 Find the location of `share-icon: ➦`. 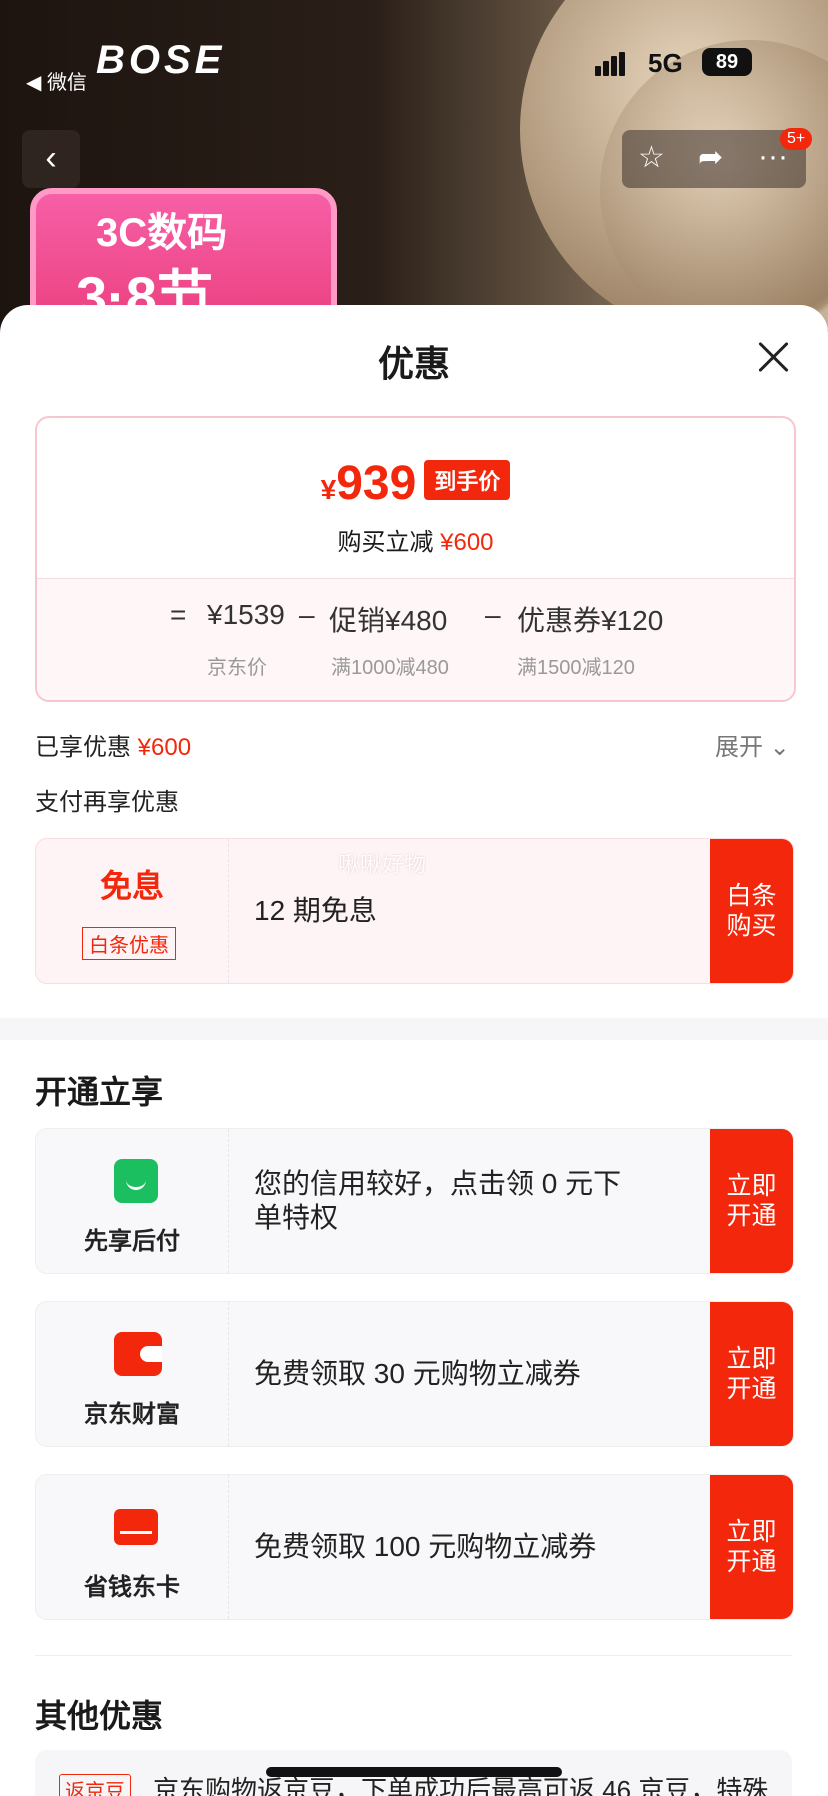

share-icon: ➦ is located at coordinates (710, 157).